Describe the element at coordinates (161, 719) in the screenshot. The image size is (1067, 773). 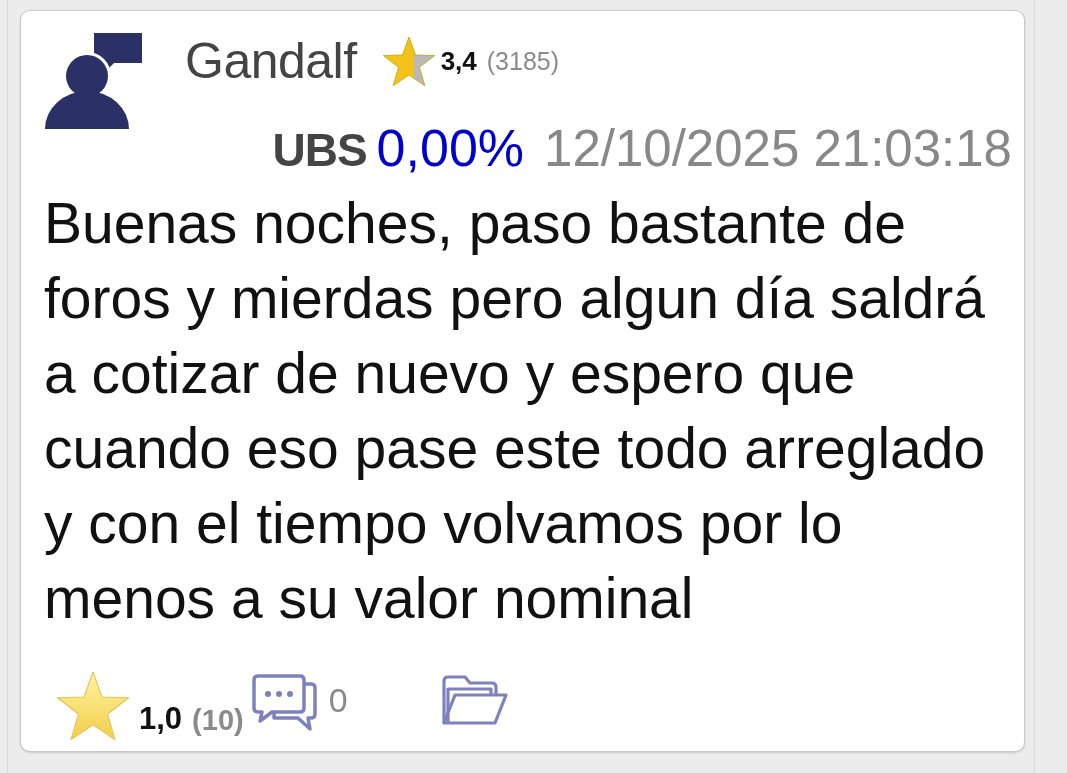
I see `post-rating: 1,0` at that location.